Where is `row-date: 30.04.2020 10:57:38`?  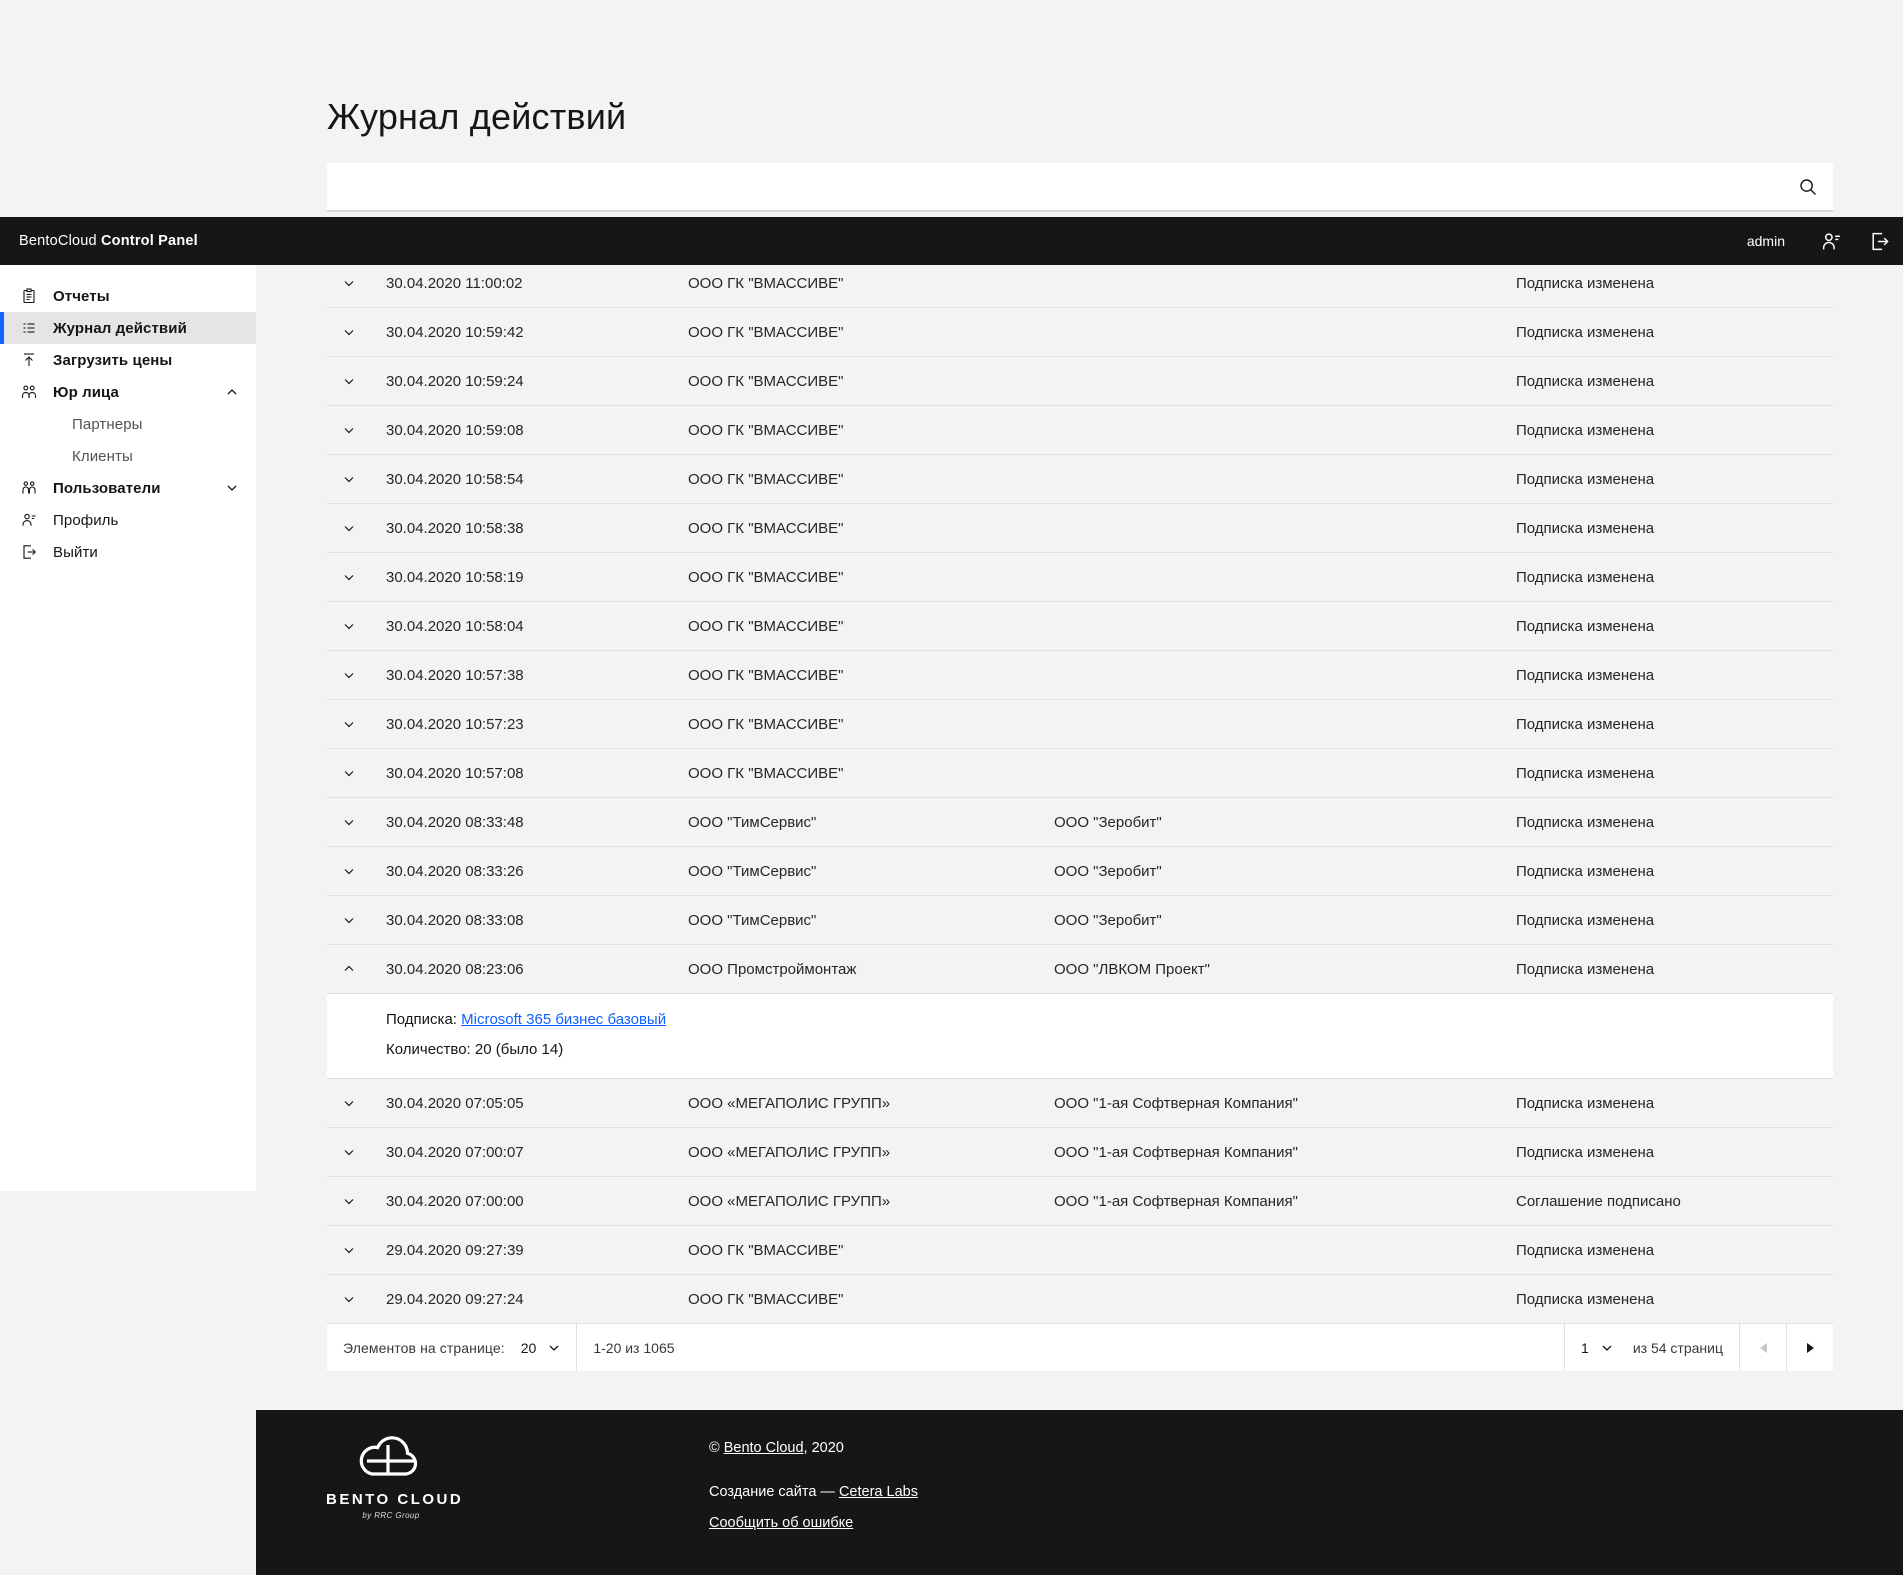
row-date: 30.04.2020 10:57:38 is located at coordinates (455, 675).